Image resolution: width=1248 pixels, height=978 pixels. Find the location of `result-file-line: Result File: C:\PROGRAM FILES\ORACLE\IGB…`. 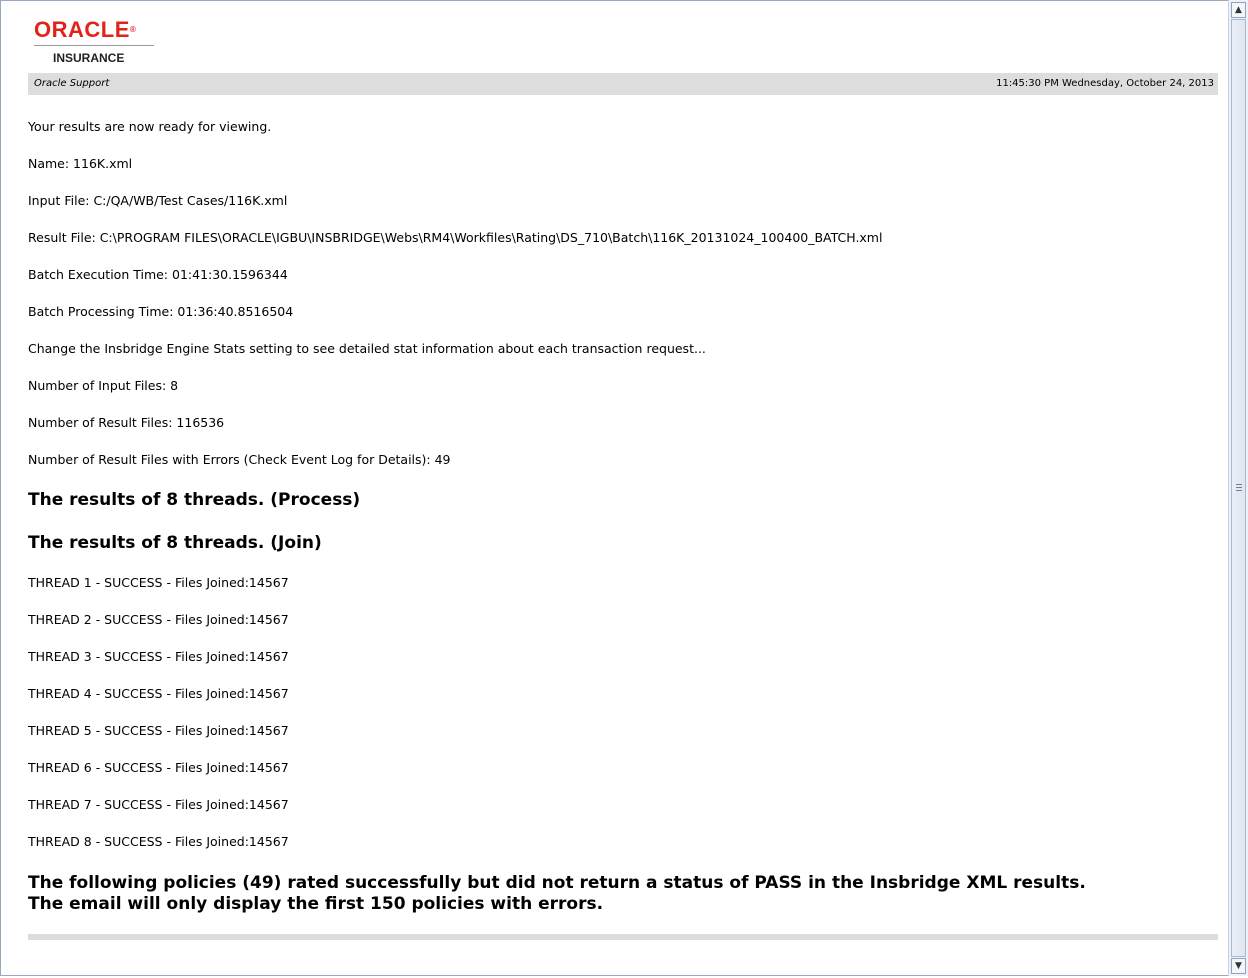

result-file-line: Result File: C:\PROGRAM FILES\ORACLE\IGB… is located at coordinates (455, 237).